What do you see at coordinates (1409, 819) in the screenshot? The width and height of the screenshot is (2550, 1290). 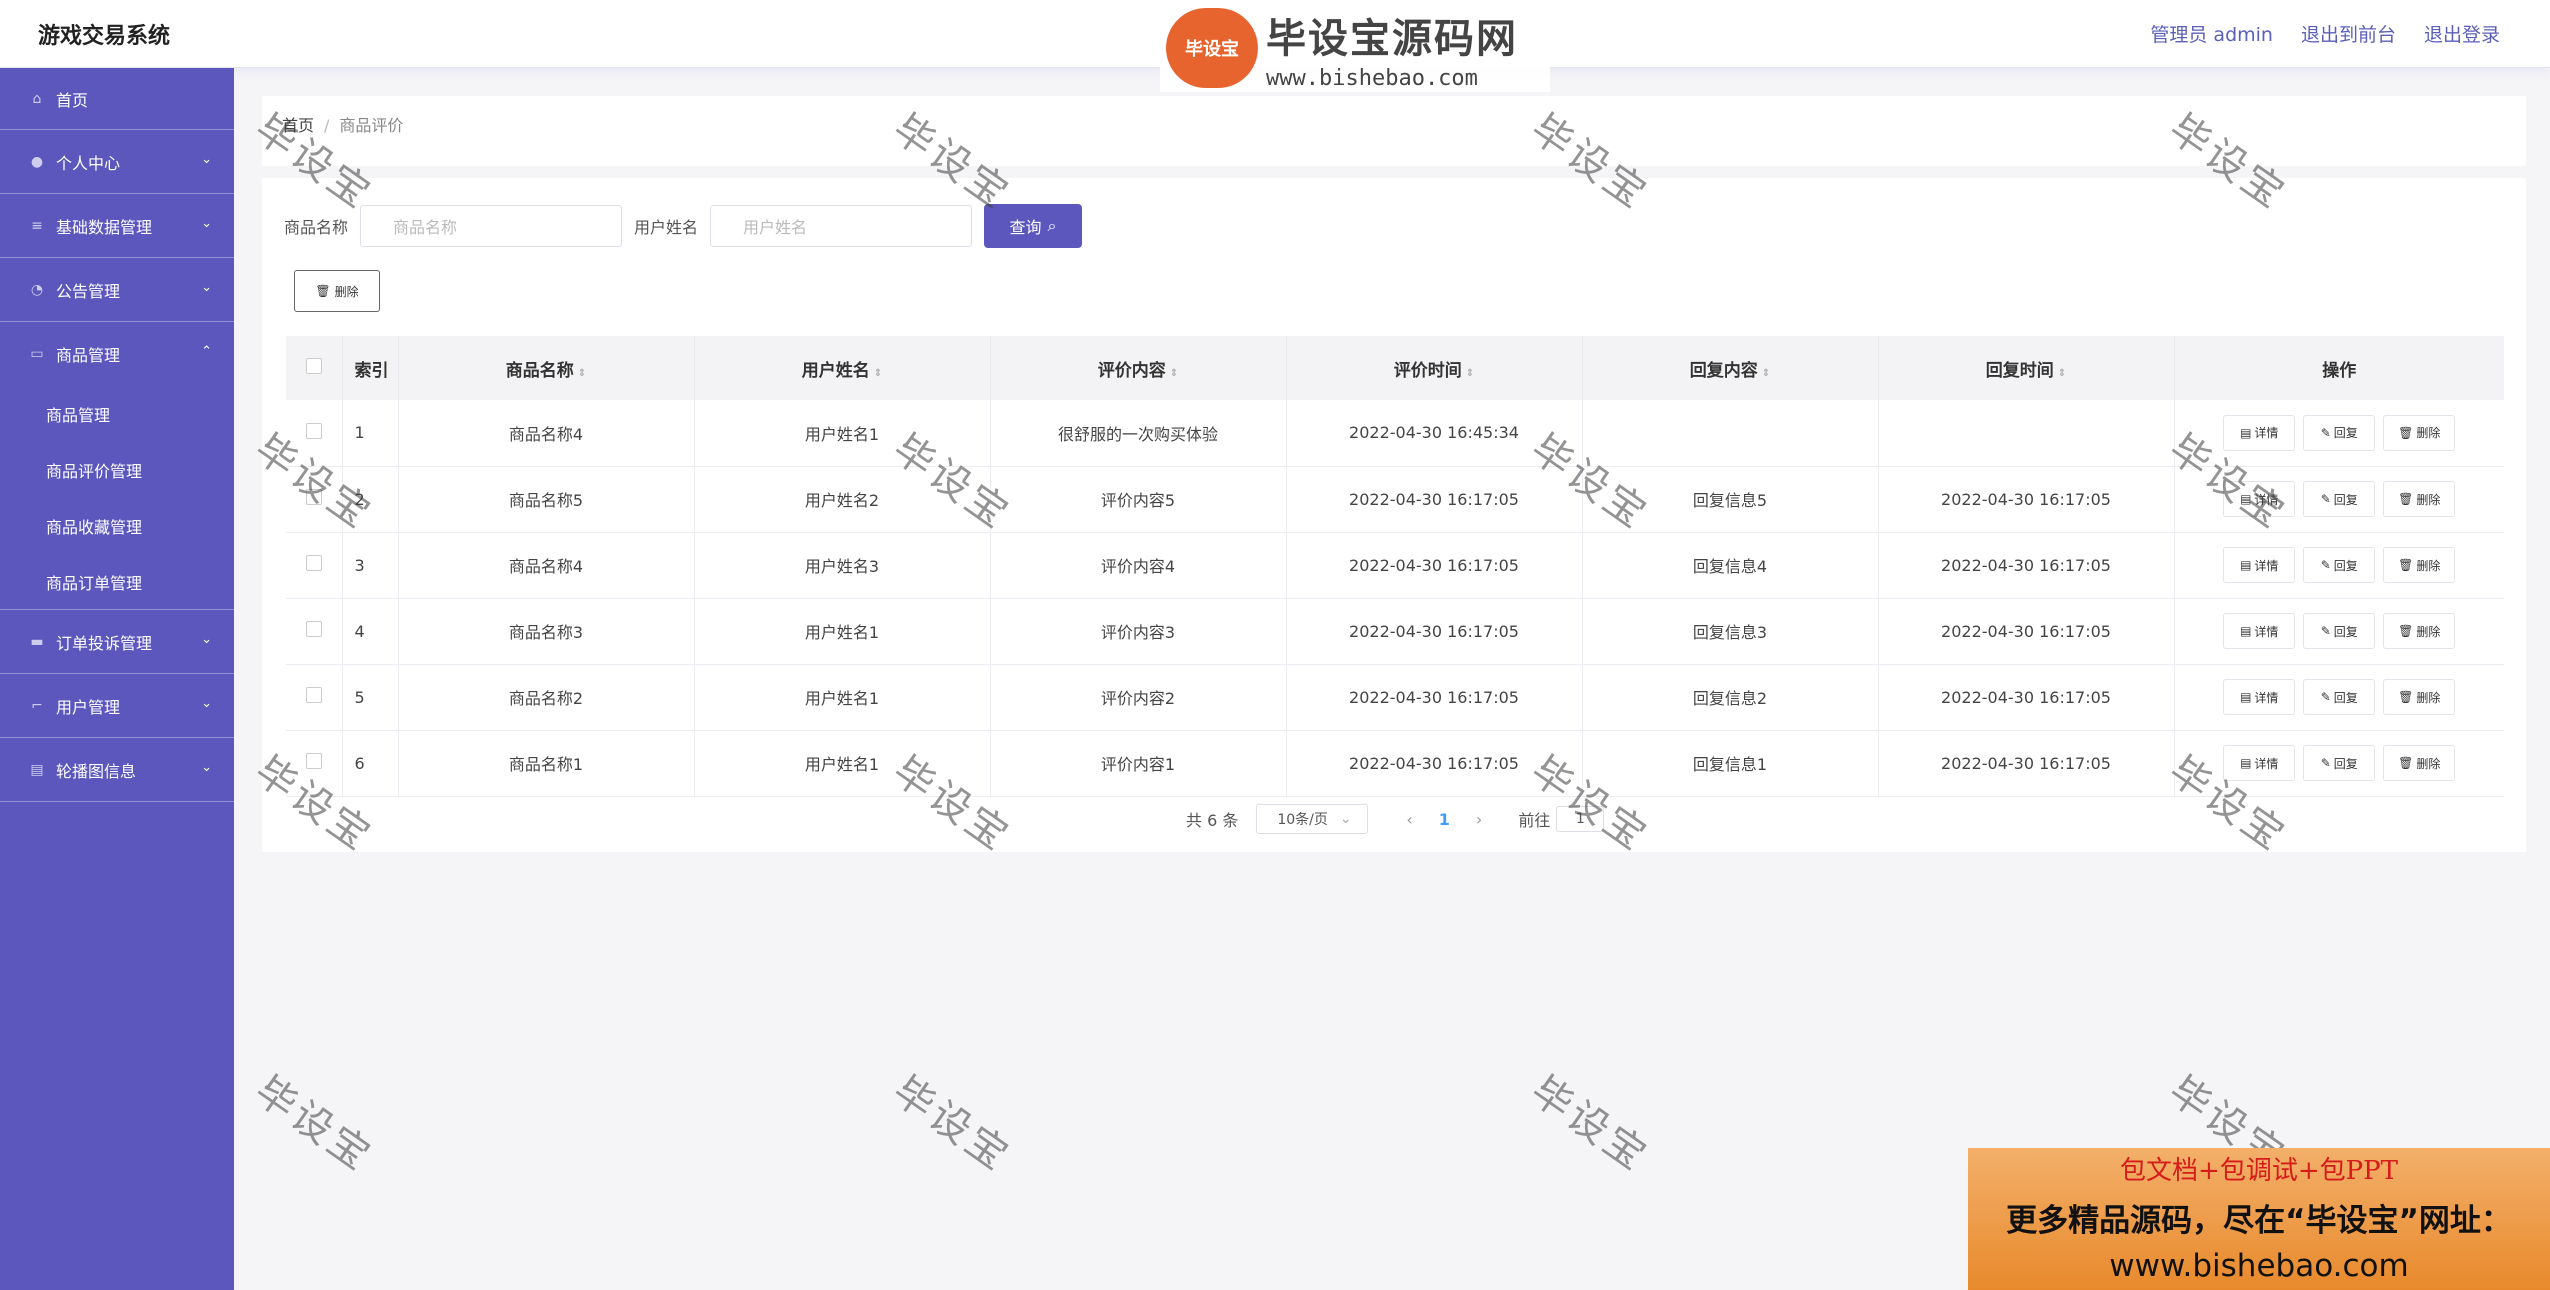 I see `prev-page-icon: ‹` at bounding box center [1409, 819].